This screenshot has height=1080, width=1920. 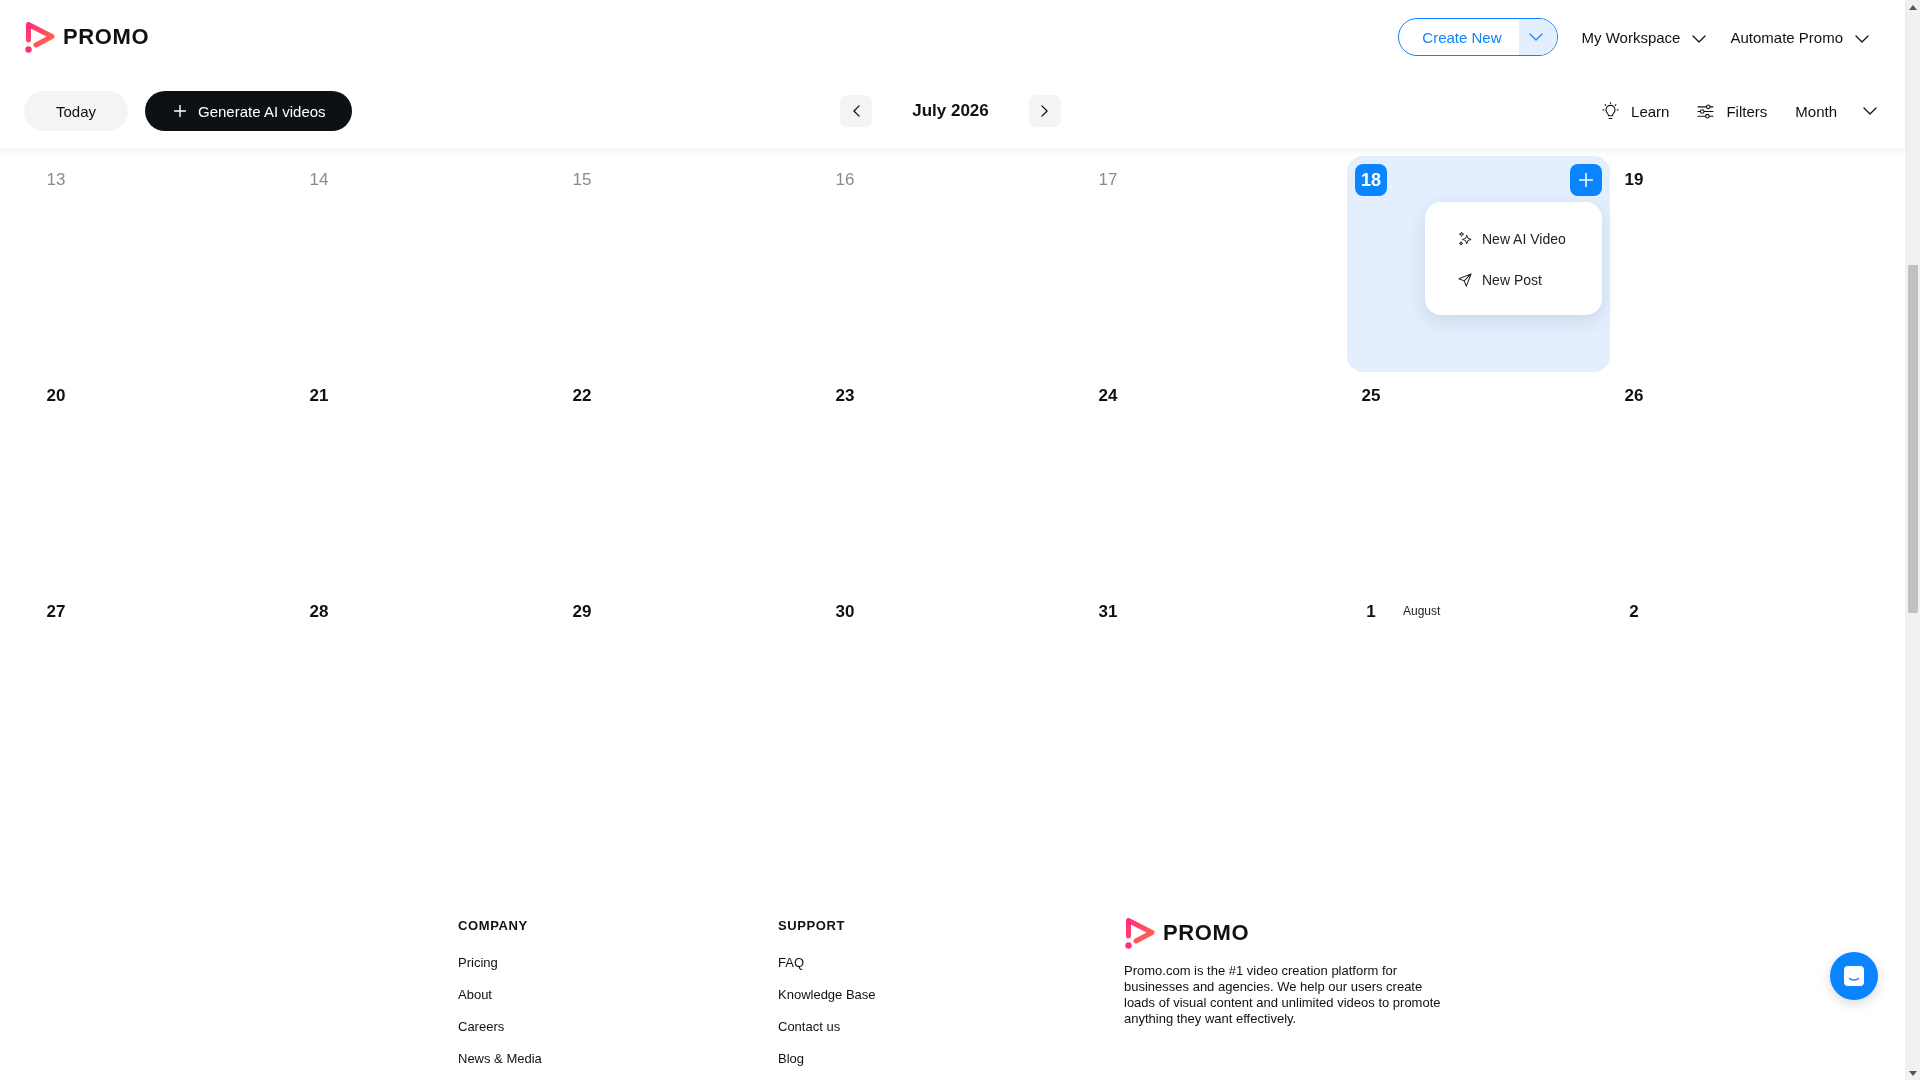 What do you see at coordinates (1283, 995) in the screenshot?
I see `footer-description: Promo.com is the #1 video creation platform for businesses and agencies. We help our users create loads of visual content and unlimited videos to promote anything they want effectively.` at bounding box center [1283, 995].